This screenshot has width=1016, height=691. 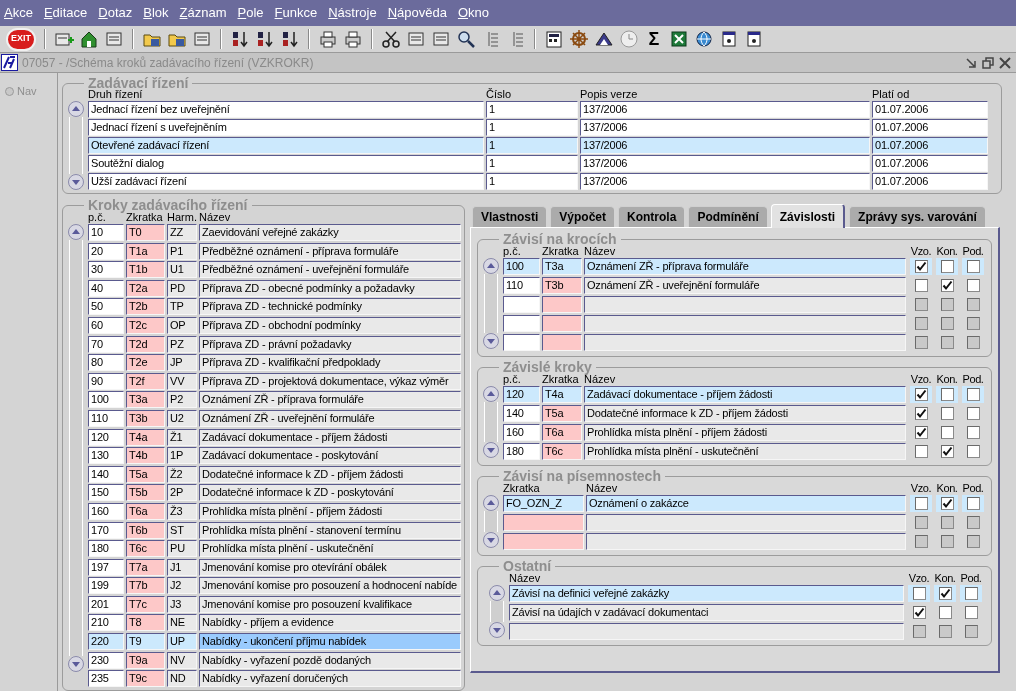 I want to click on text-field: 40, so click(x=106, y=288).